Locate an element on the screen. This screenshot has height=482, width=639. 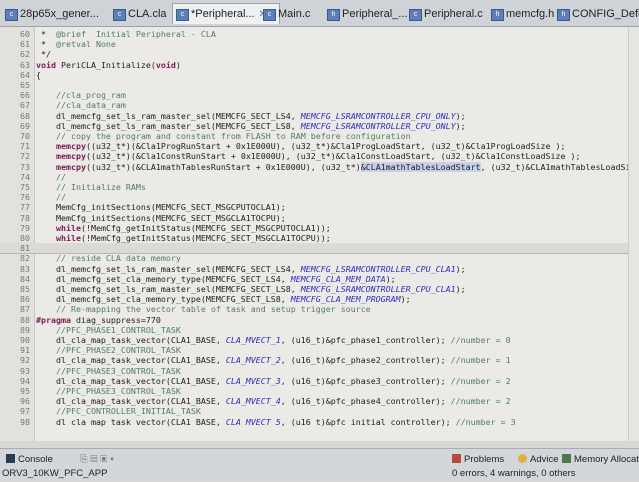
advice-icon is located at coordinates (522, 458).